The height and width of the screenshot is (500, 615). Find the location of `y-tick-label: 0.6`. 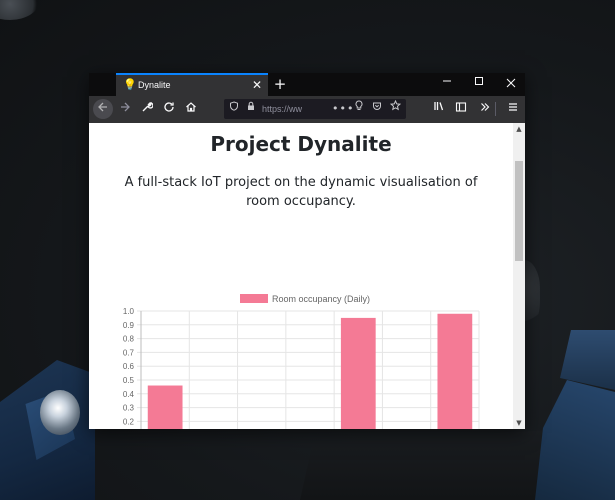

y-tick-label: 0.6 is located at coordinates (129, 366).